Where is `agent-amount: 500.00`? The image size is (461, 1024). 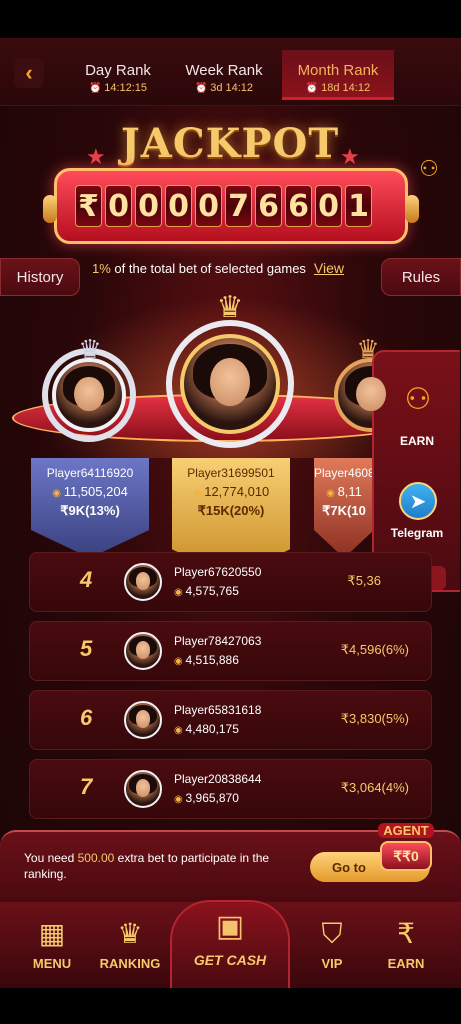
agent-amount: 500.00 is located at coordinates (96, 858).